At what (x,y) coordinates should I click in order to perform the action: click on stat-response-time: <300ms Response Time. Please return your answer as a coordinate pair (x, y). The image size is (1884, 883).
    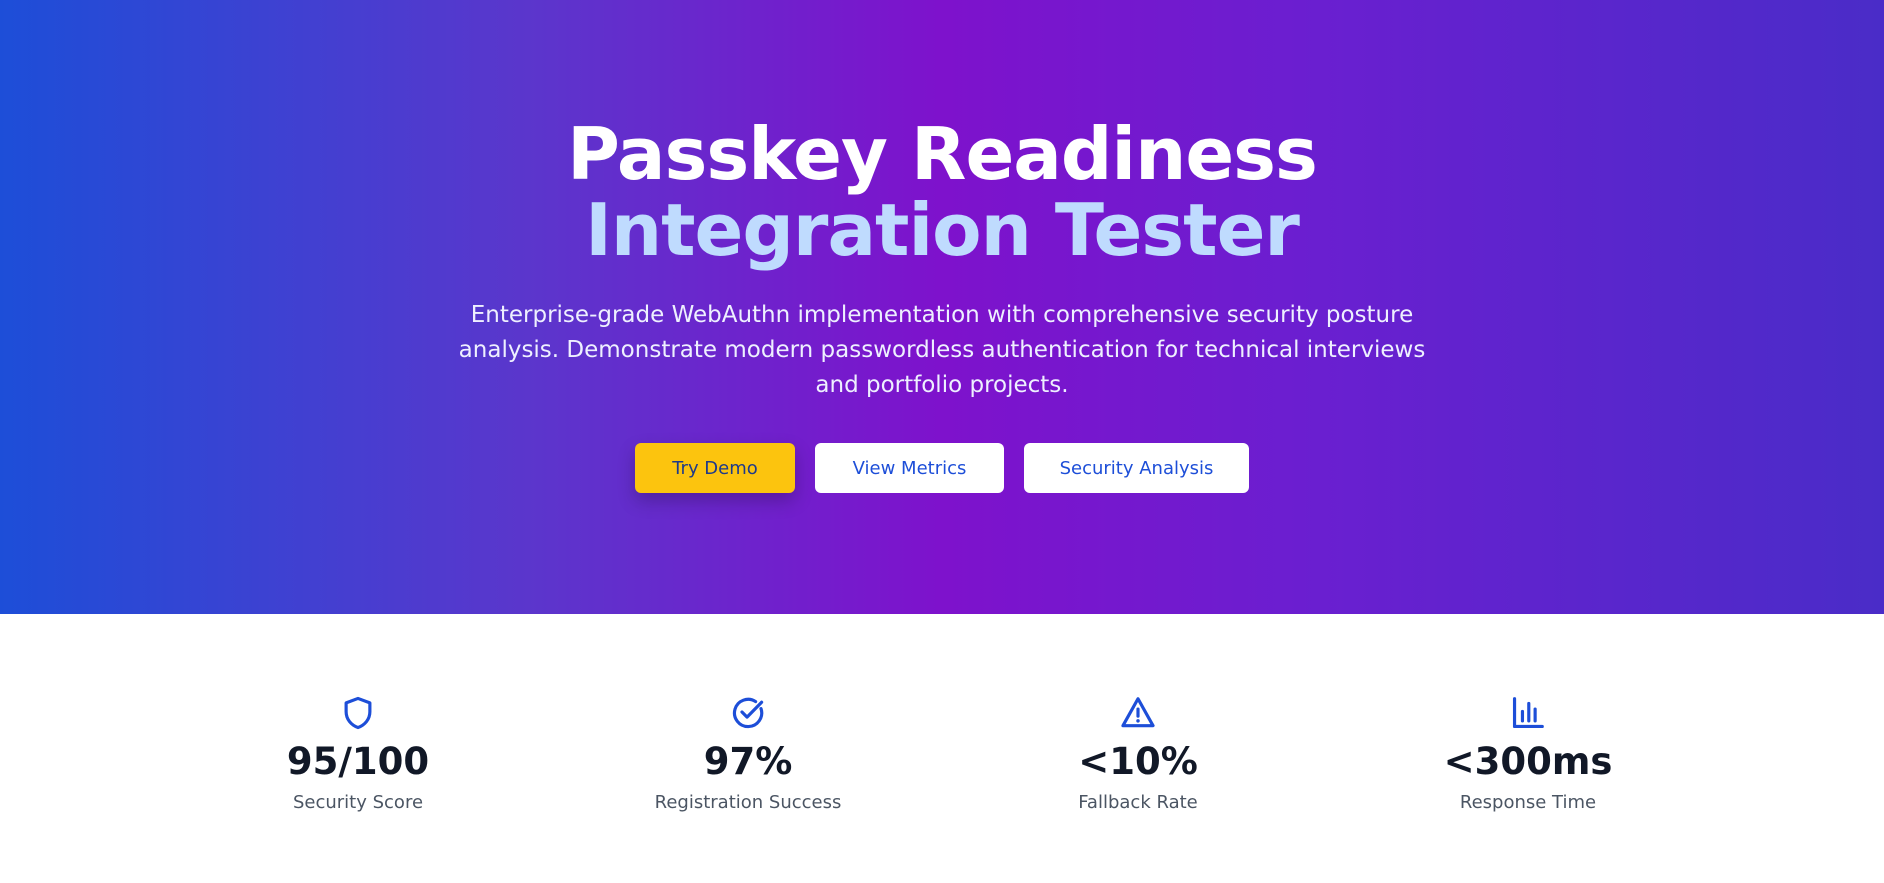
    Looking at the image, I should click on (1528, 754).